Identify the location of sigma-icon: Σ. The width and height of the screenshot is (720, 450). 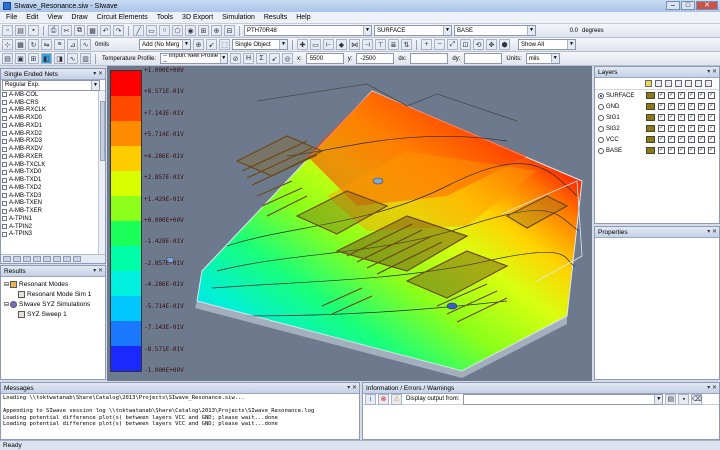
(262, 58).